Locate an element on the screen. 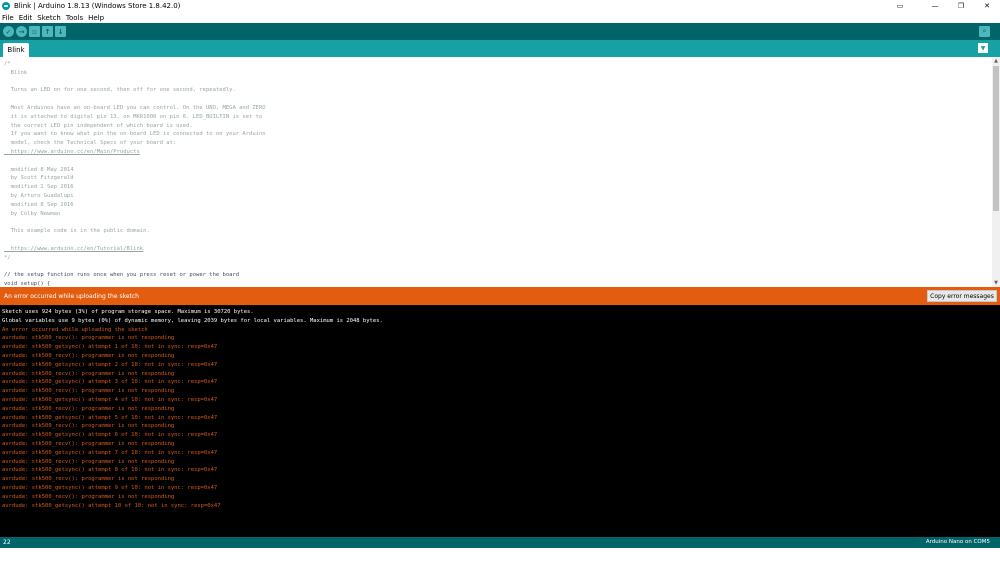 The height and width of the screenshot is (563, 1000). menu-sketch: Sketch is located at coordinates (49, 18).